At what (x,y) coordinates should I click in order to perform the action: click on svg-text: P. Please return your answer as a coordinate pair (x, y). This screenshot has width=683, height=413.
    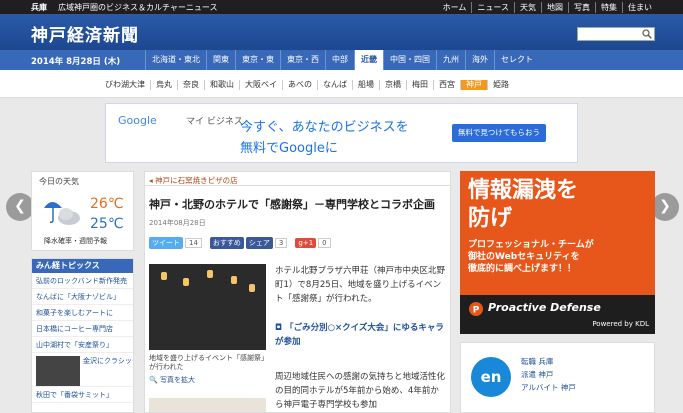
    Looking at the image, I should click on (476, 311).